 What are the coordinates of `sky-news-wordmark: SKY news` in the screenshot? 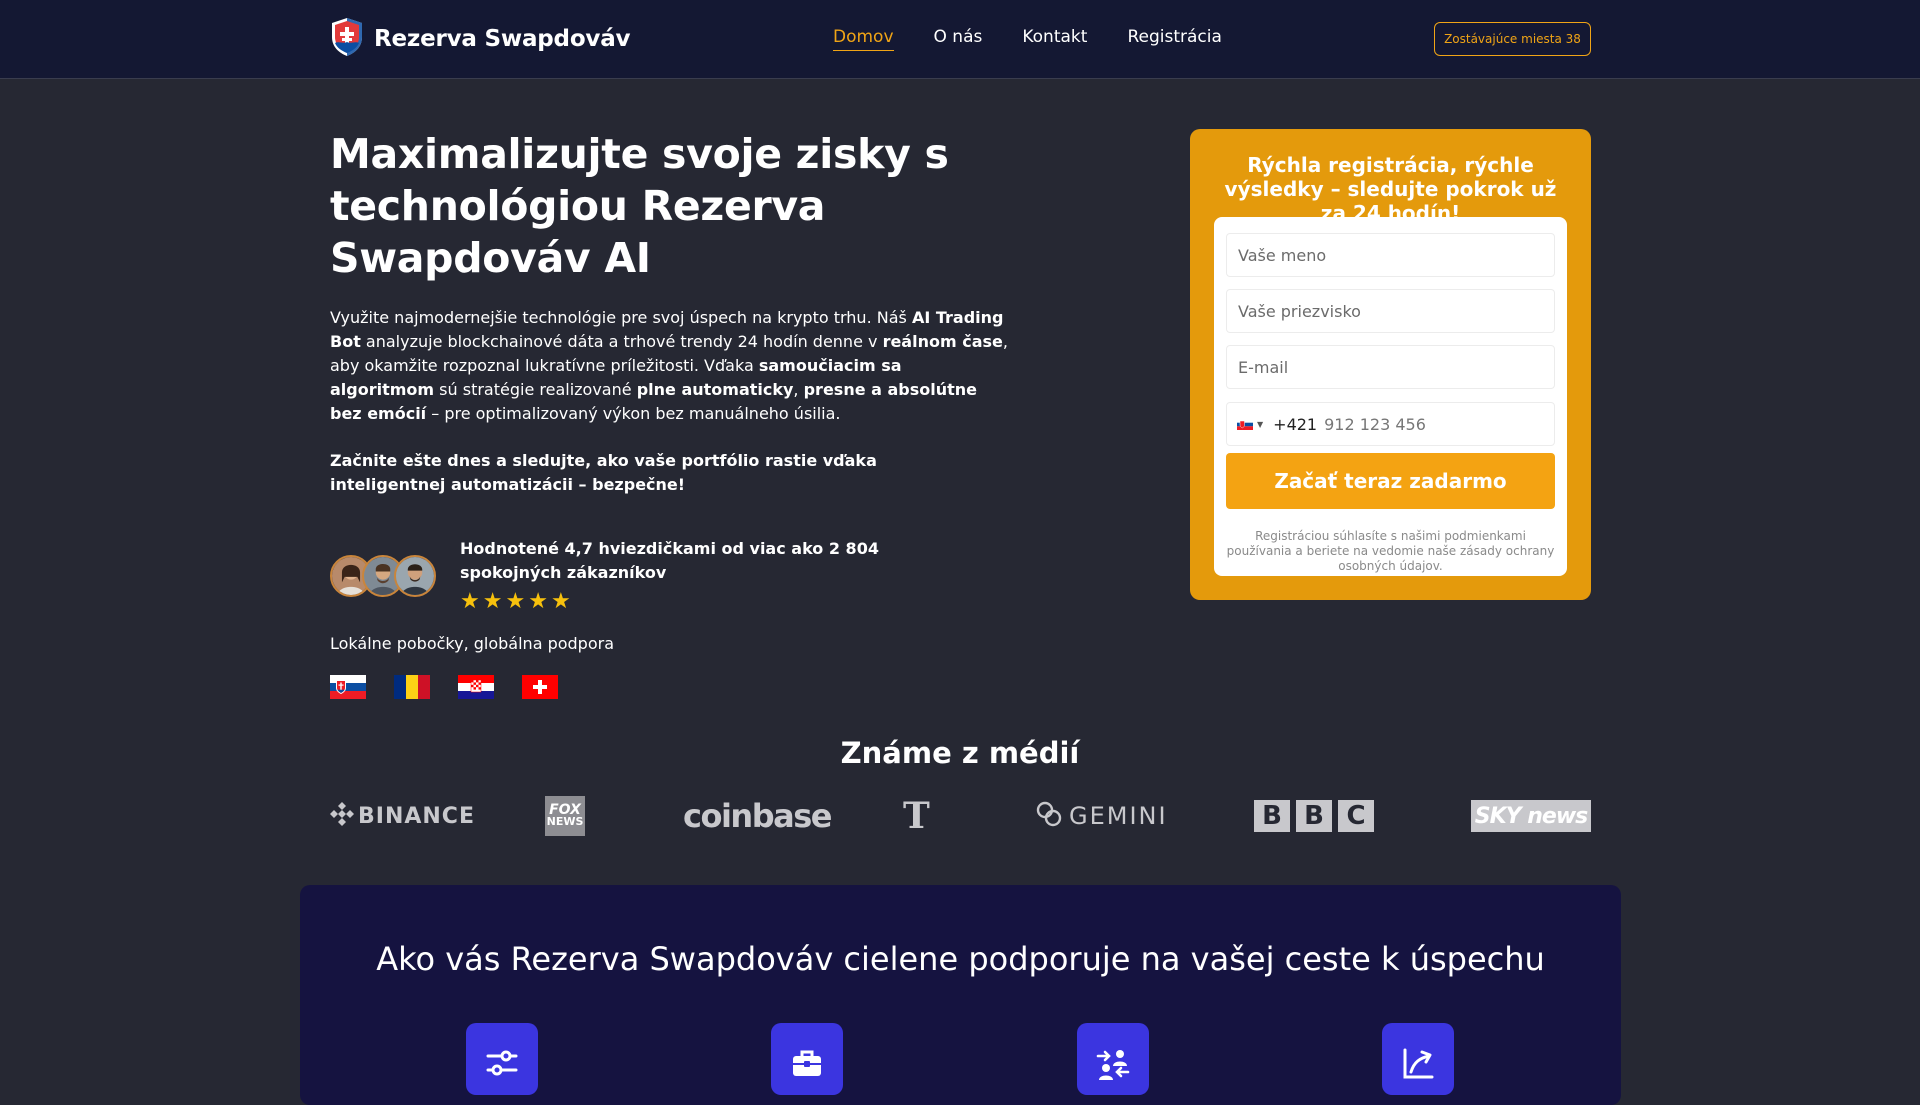 It's located at (1531, 816).